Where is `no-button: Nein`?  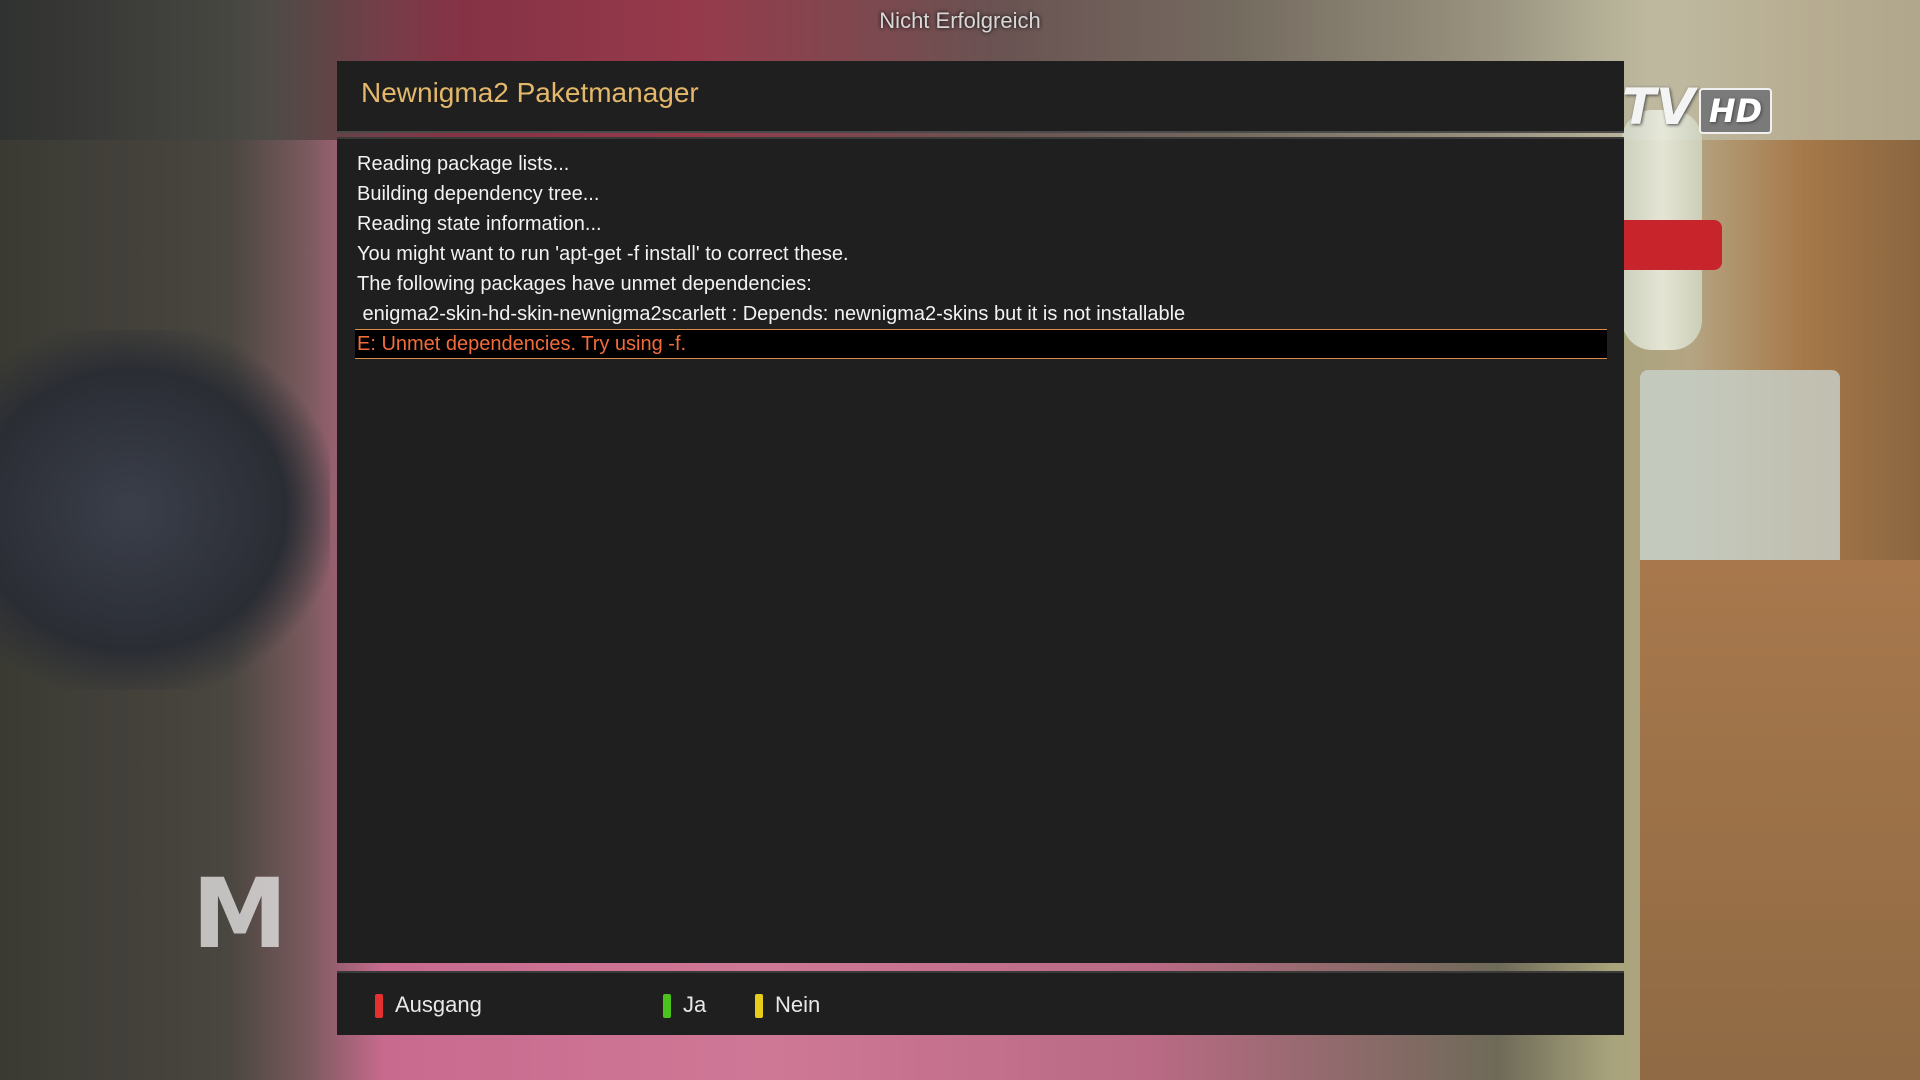 no-button: Nein is located at coordinates (787, 1005).